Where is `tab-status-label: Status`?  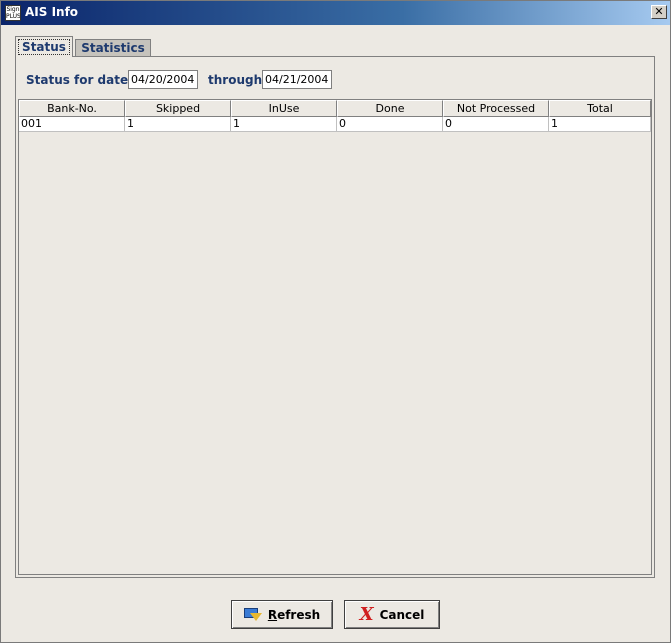 tab-status-label: Status is located at coordinates (44, 47).